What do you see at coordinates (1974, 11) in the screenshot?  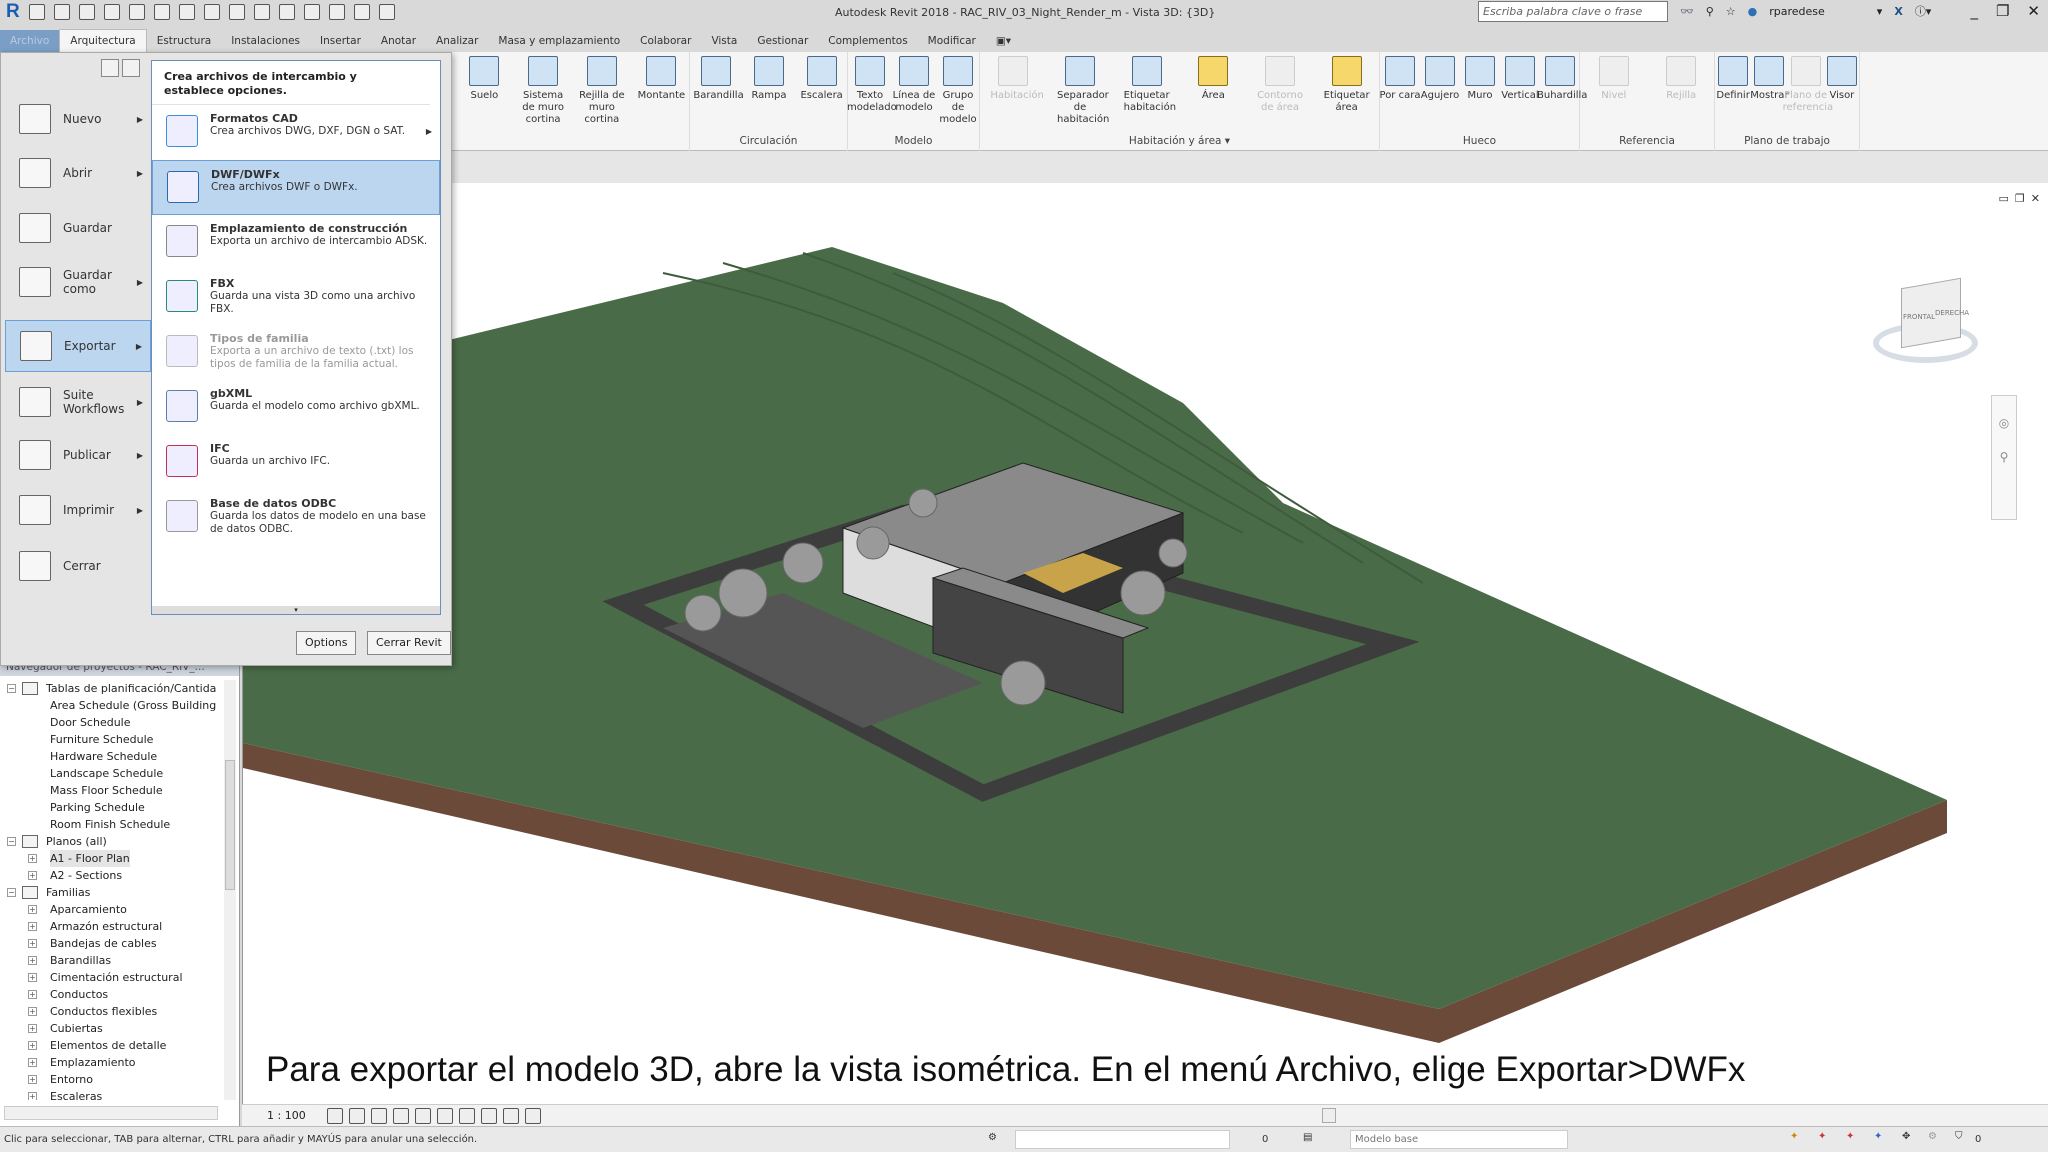 I see `minimize-icon: _` at bounding box center [1974, 11].